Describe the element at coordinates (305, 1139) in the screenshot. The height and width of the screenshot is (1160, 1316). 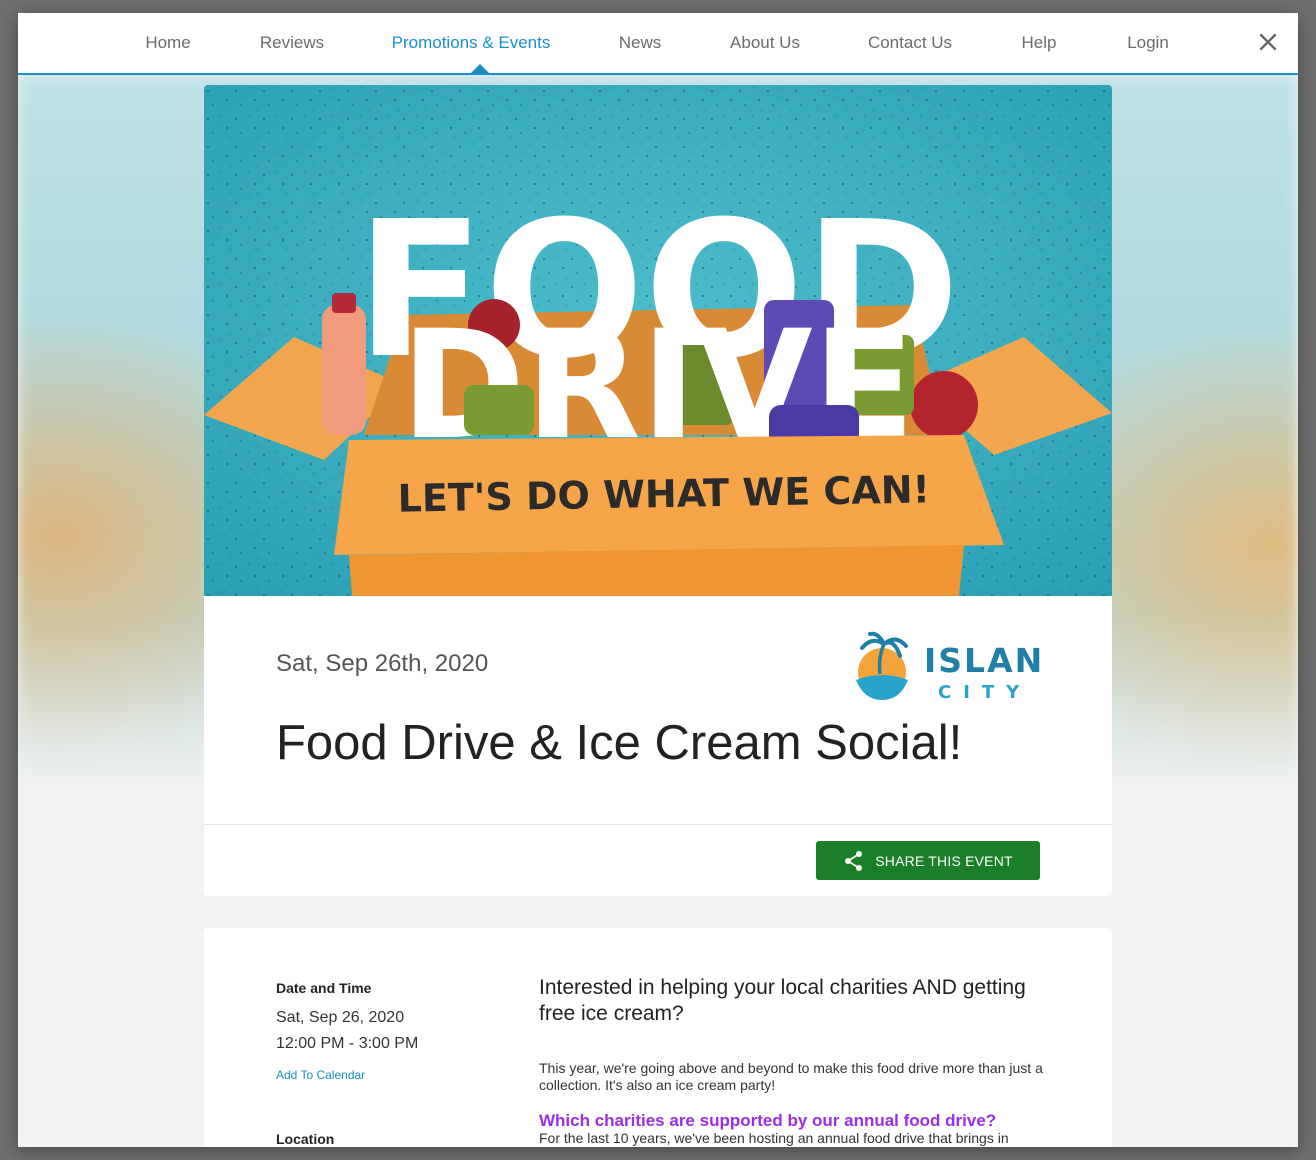
I see `location-label: Location` at that location.